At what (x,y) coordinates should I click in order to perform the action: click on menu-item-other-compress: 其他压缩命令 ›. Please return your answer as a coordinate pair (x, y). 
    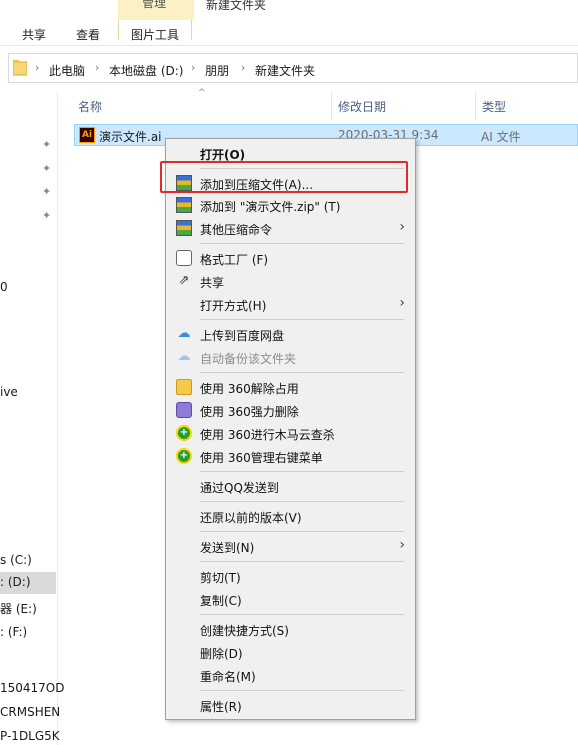
    Looking at the image, I should click on (290, 228).